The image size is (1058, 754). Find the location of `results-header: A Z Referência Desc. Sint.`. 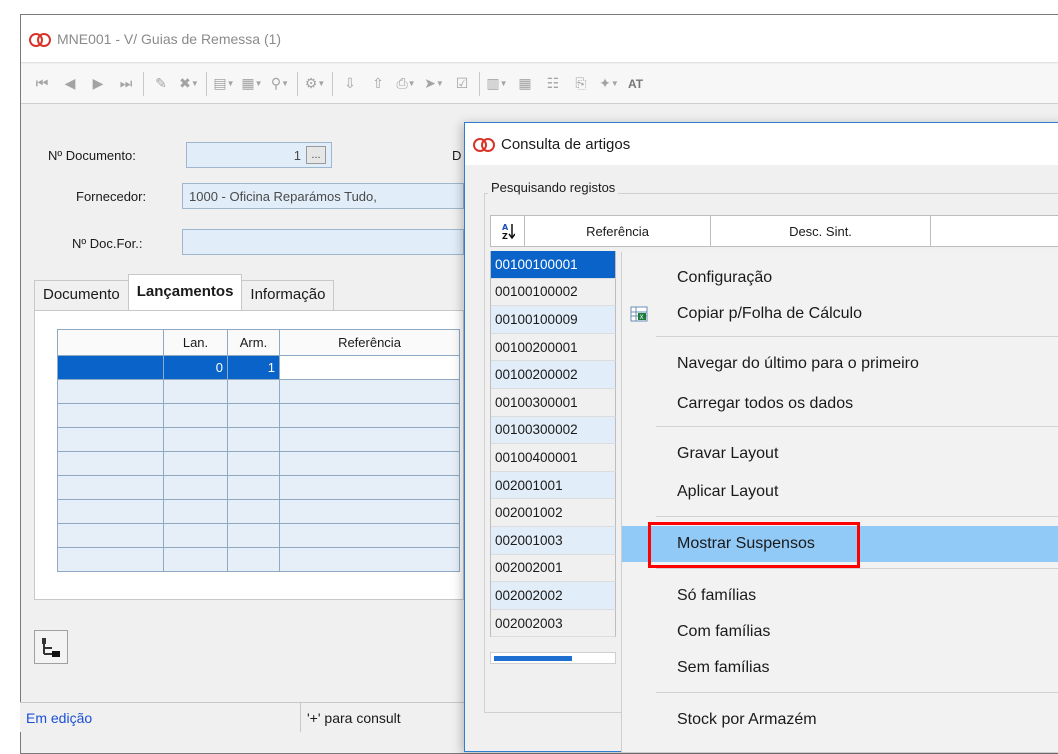

results-header: A Z Referência Desc. Sint. is located at coordinates (774, 231).